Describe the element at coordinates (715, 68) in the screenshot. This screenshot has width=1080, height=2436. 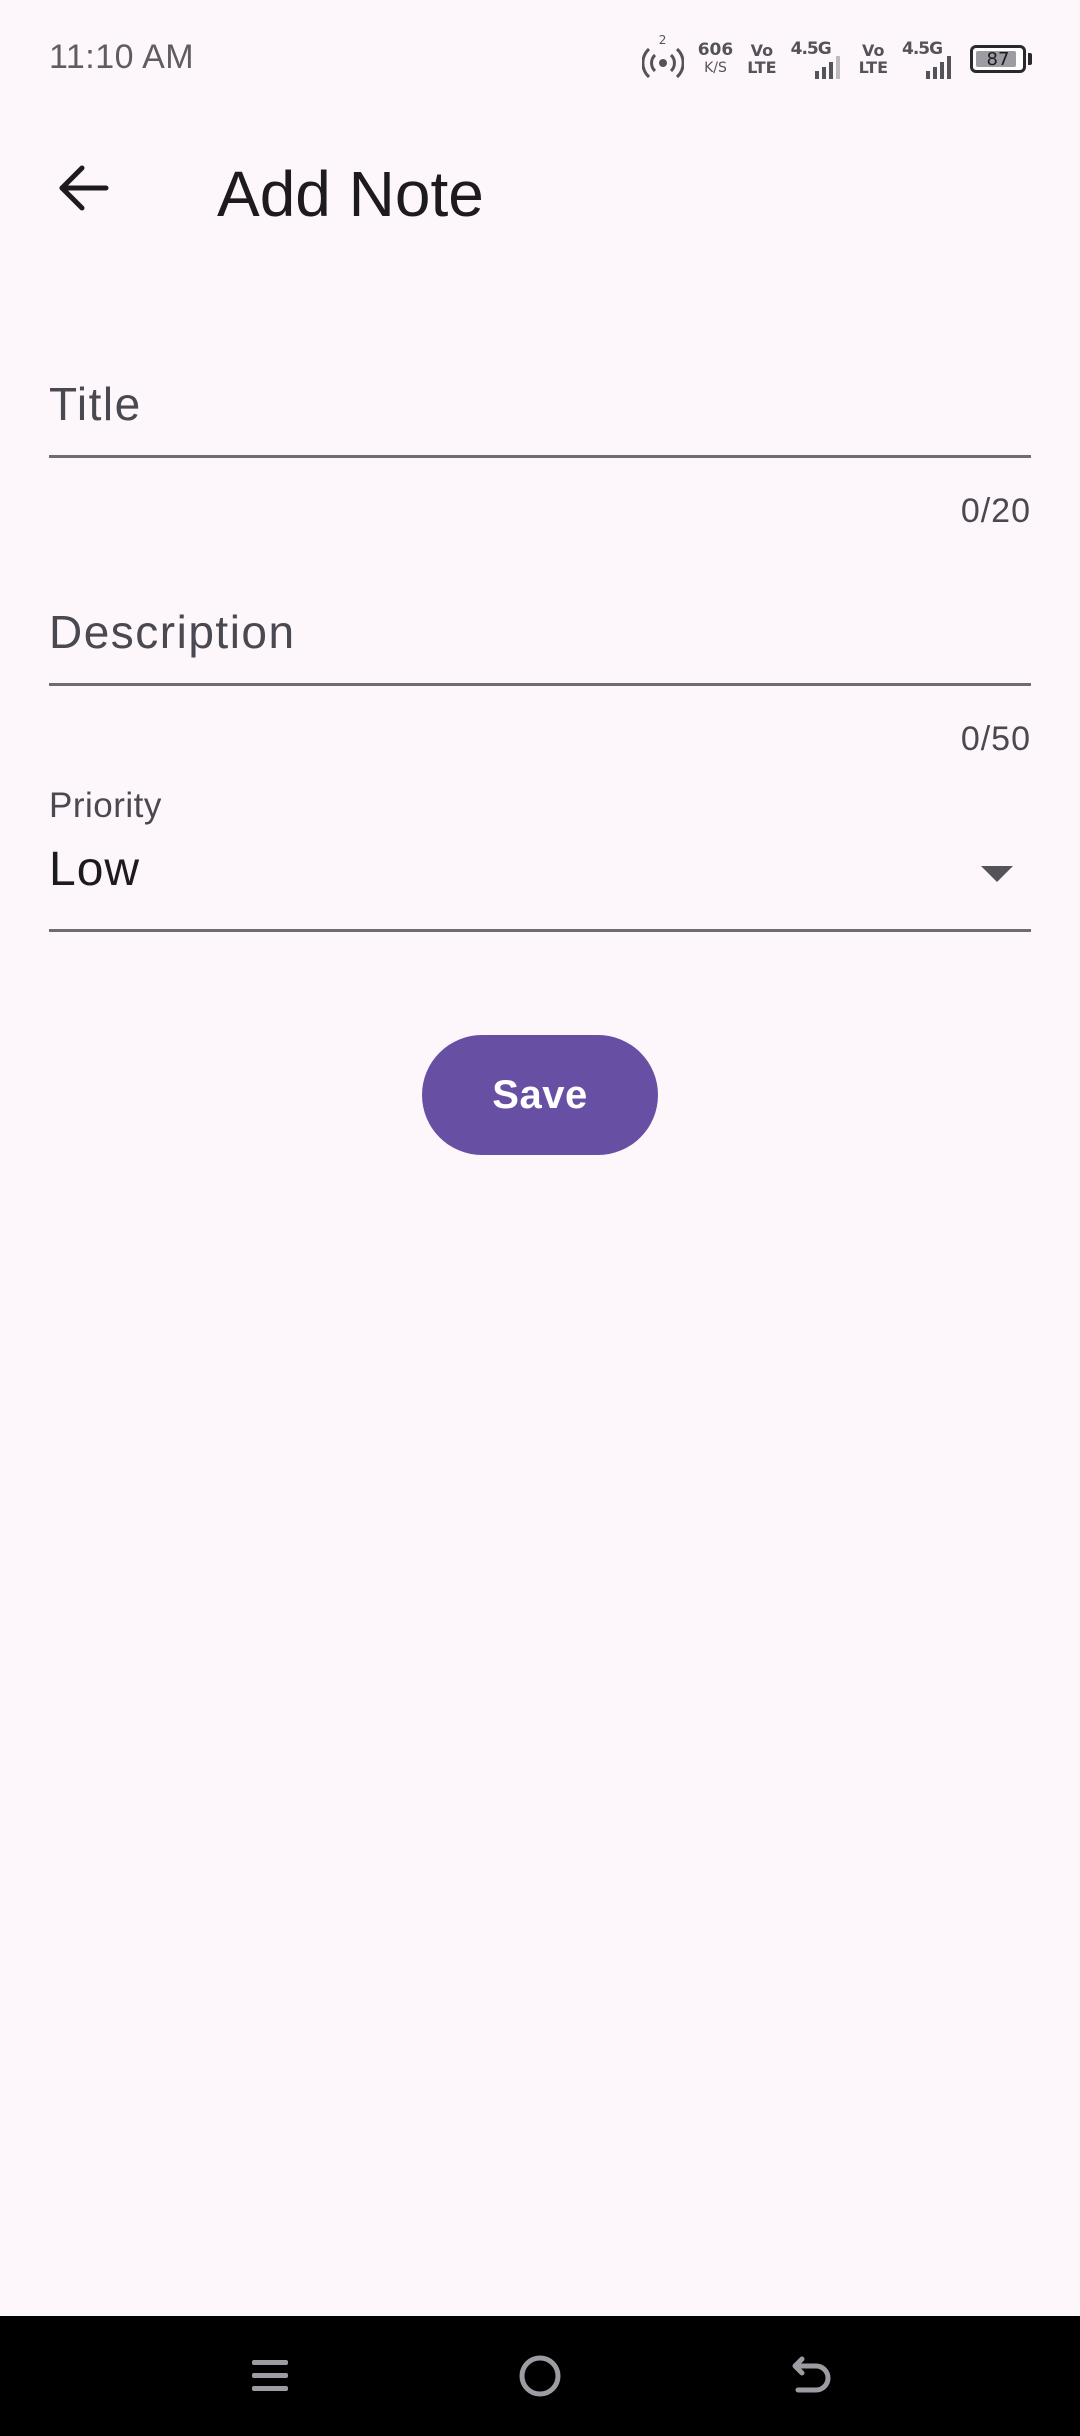
I see `network-speed-unit: K/S` at that location.